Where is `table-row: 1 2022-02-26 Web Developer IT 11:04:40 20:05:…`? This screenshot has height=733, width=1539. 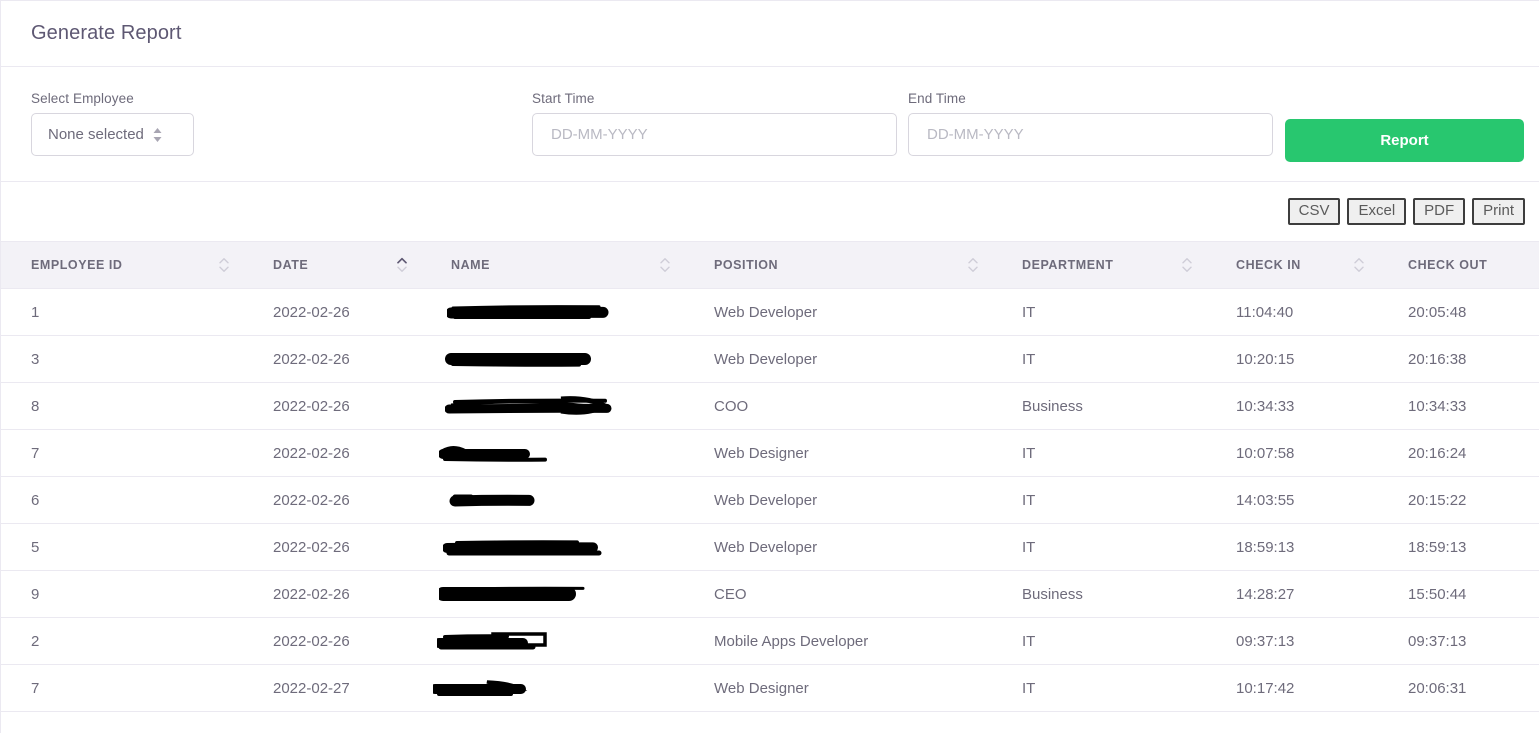
table-row: 1 2022-02-26 Web Developer IT 11:04:40 20:05:… is located at coordinates (770, 312).